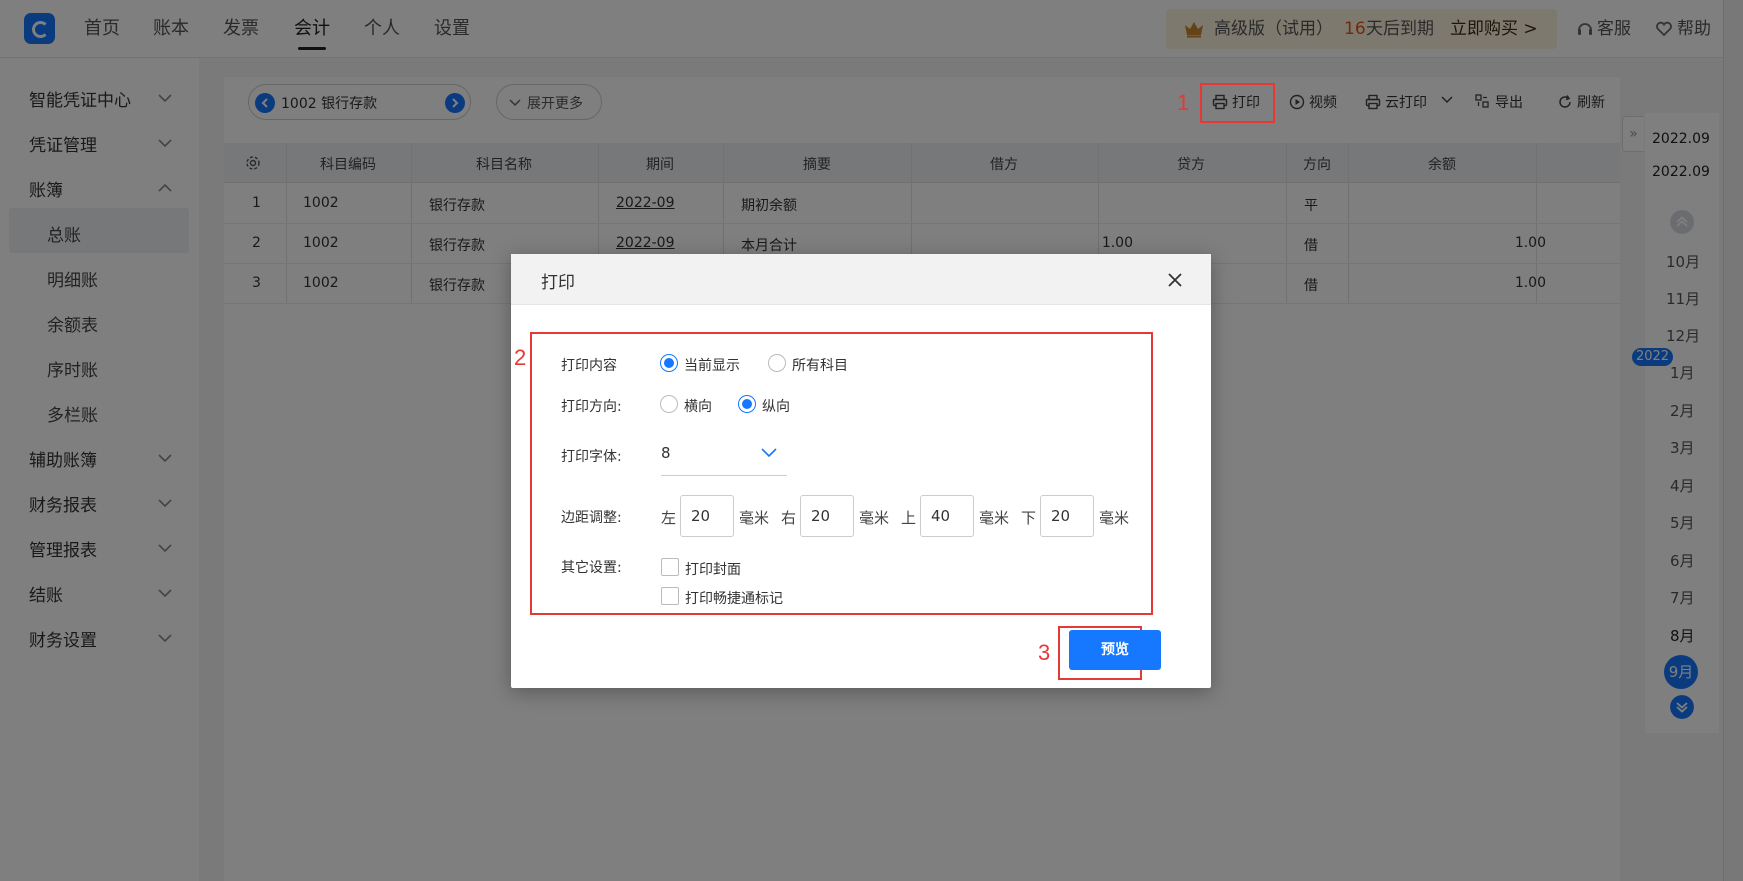 The height and width of the screenshot is (881, 1743). Describe the element at coordinates (591, 518) in the screenshot. I see `margin-label: 边距调整:` at that location.